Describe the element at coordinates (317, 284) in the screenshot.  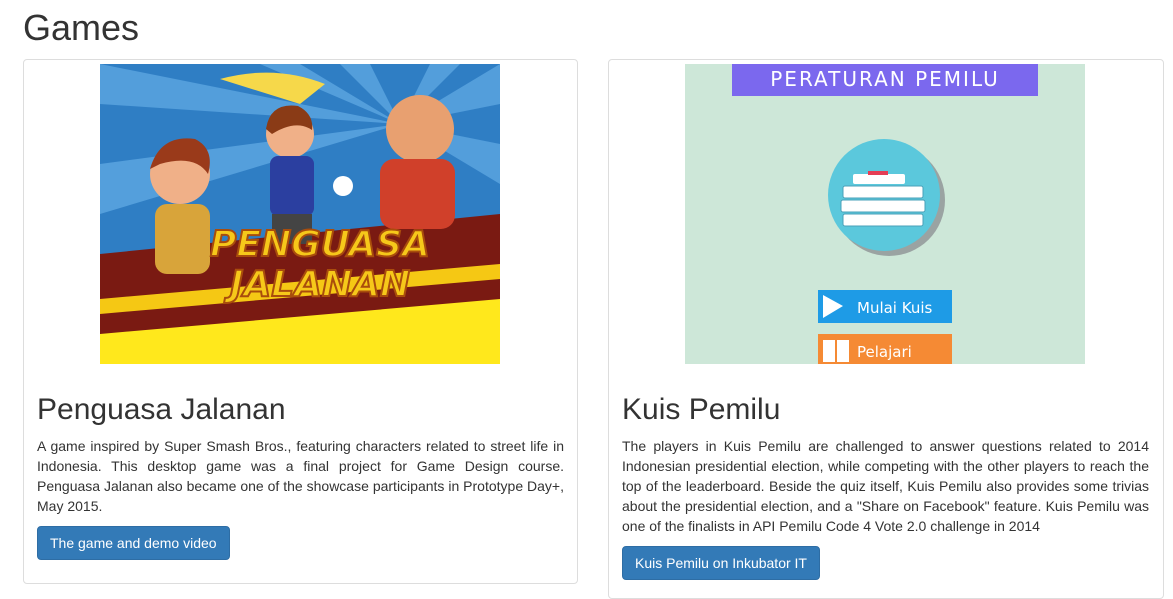
I see `logo-line-2: JALANAN` at that location.